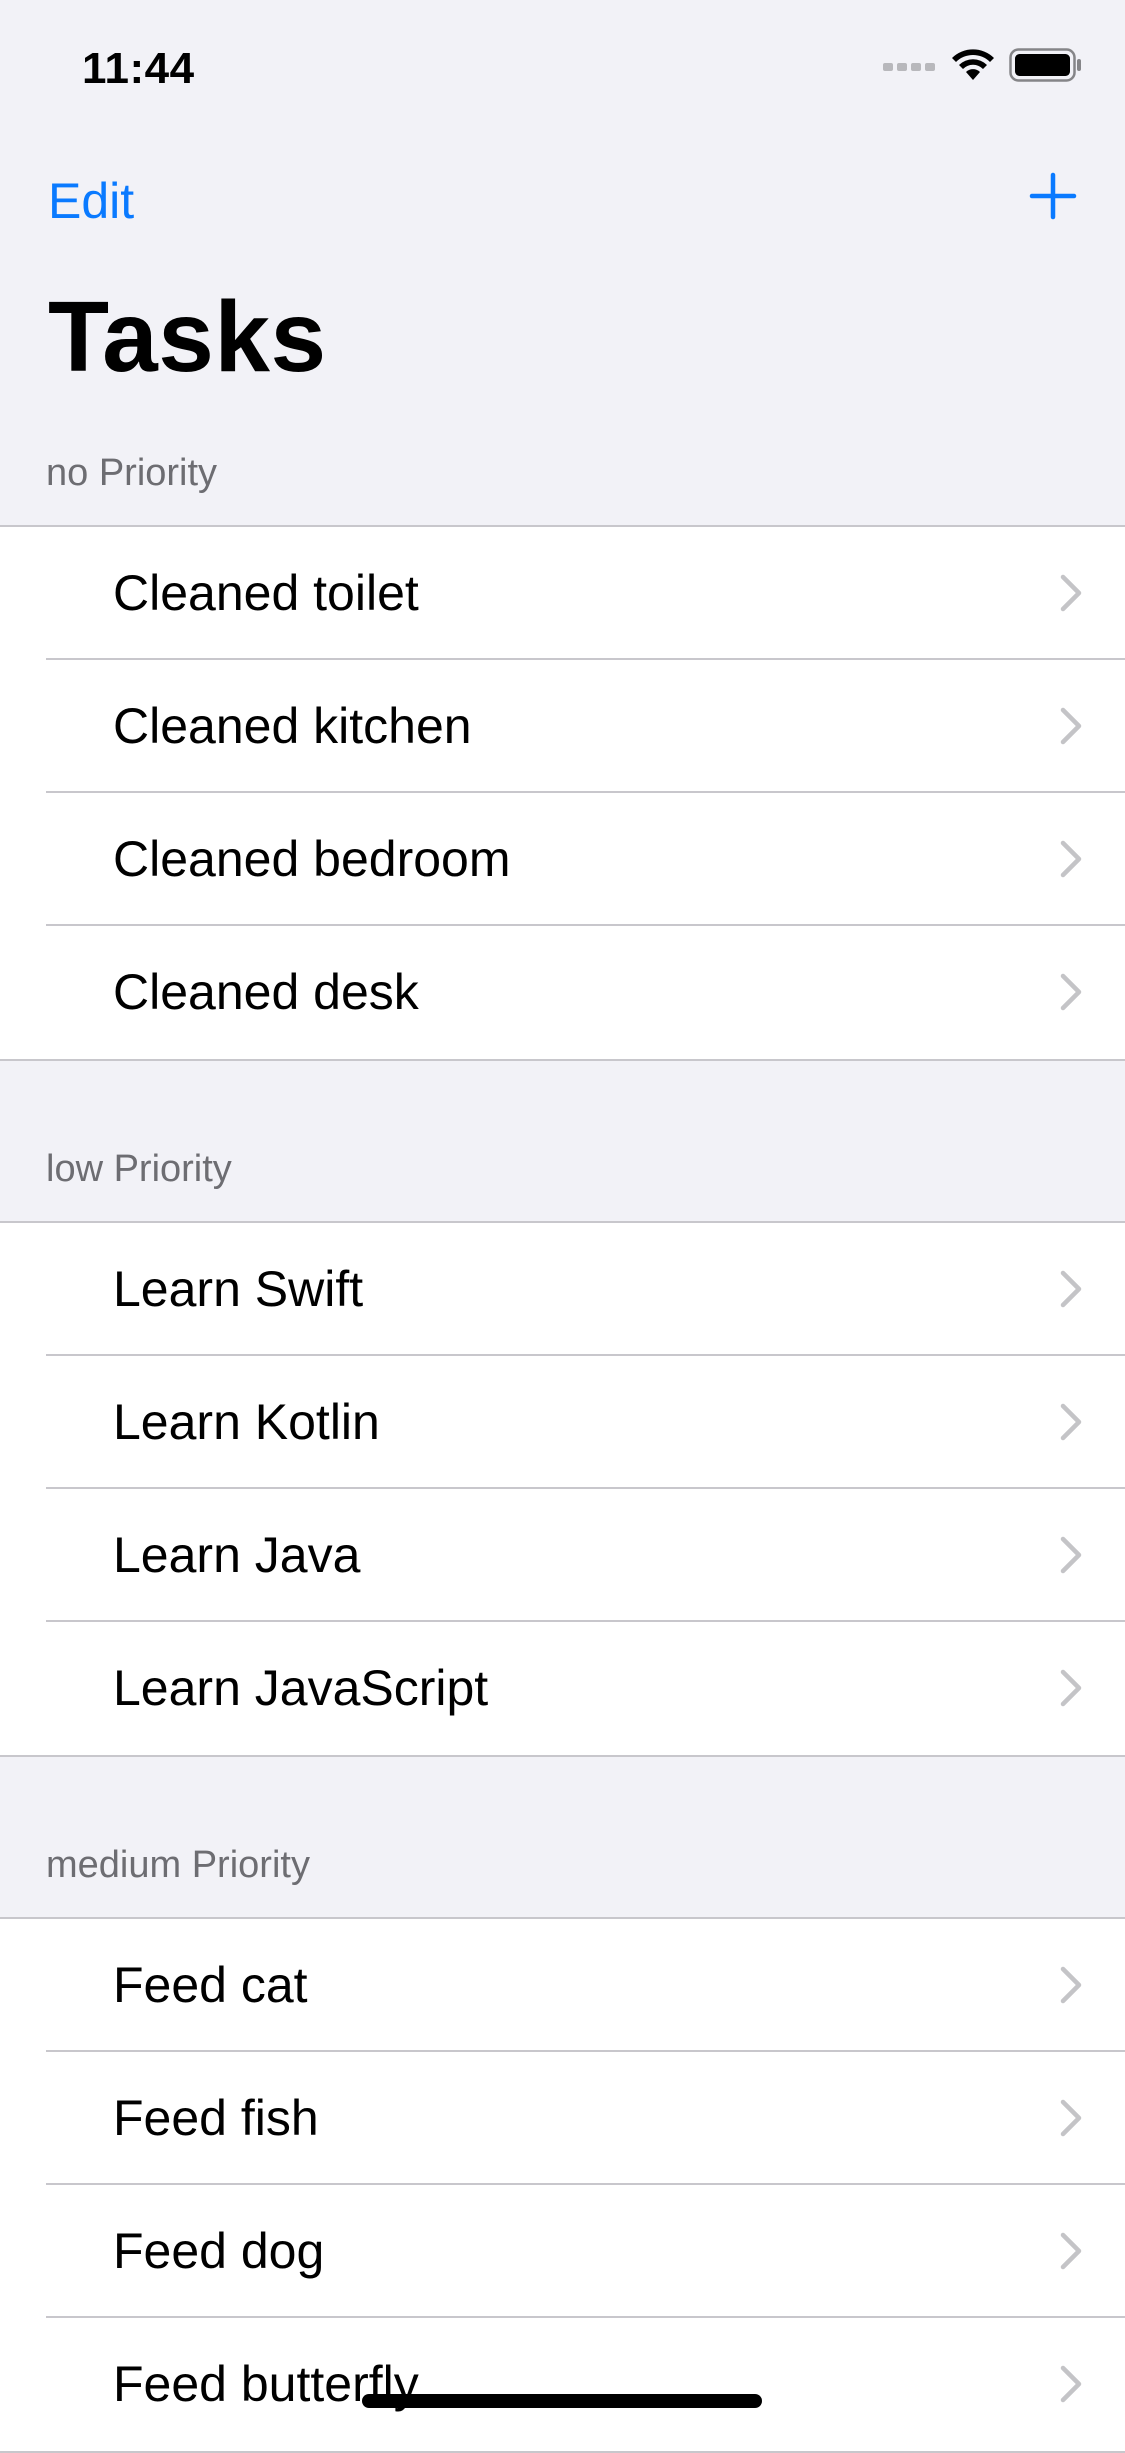 The width and height of the screenshot is (1125, 2453). What do you see at coordinates (301, 1688) in the screenshot?
I see `task-label: Learn JavaScript` at bounding box center [301, 1688].